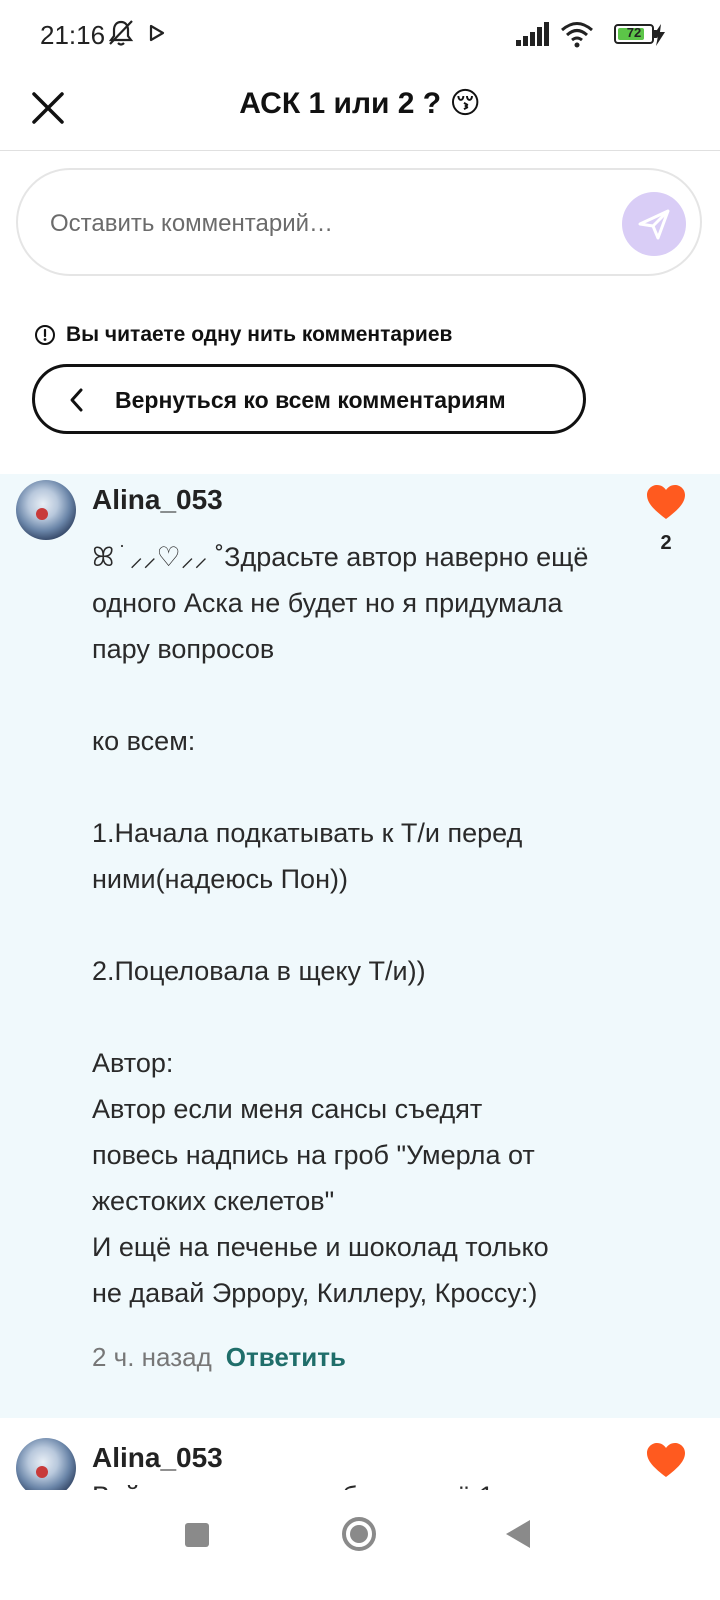 The image size is (720, 1600). Describe the element at coordinates (666, 543) in the screenshot. I see `like-count: 2` at that location.